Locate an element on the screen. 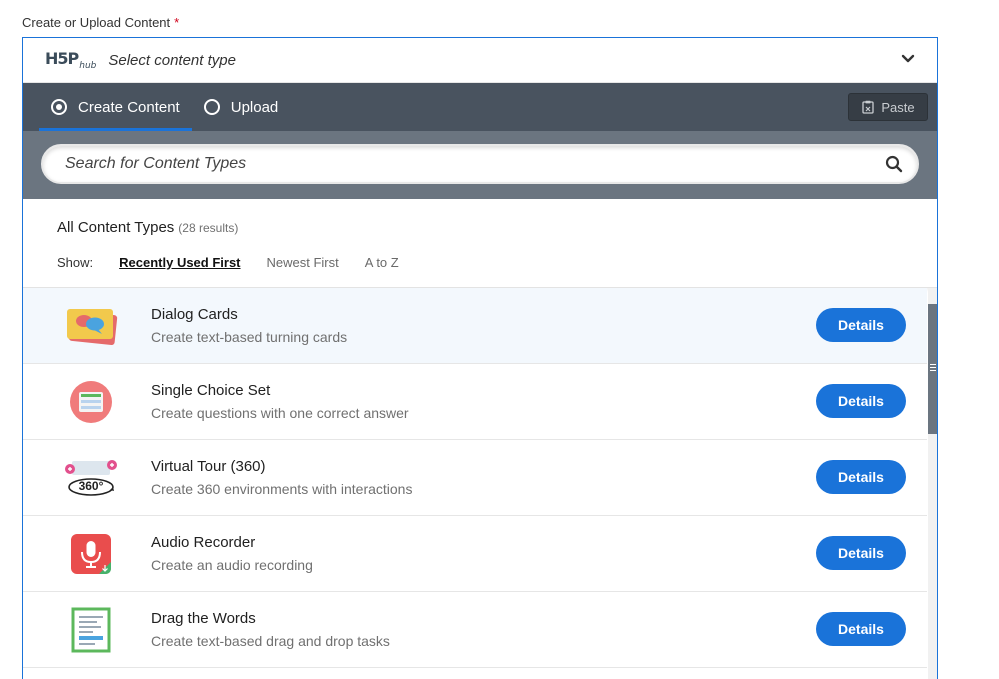 The width and height of the screenshot is (999, 679). scrollbar-thumb is located at coordinates (932, 369).